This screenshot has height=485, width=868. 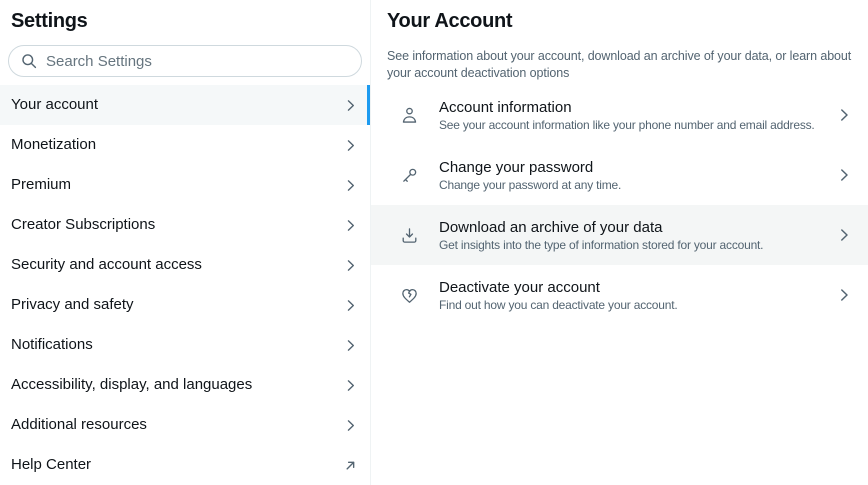 What do you see at coordinates (185, 305) in the screenshot?
I see `sidebar-item-privacy-and-safety: Privacy and safety` at bounding box center [185, 305].